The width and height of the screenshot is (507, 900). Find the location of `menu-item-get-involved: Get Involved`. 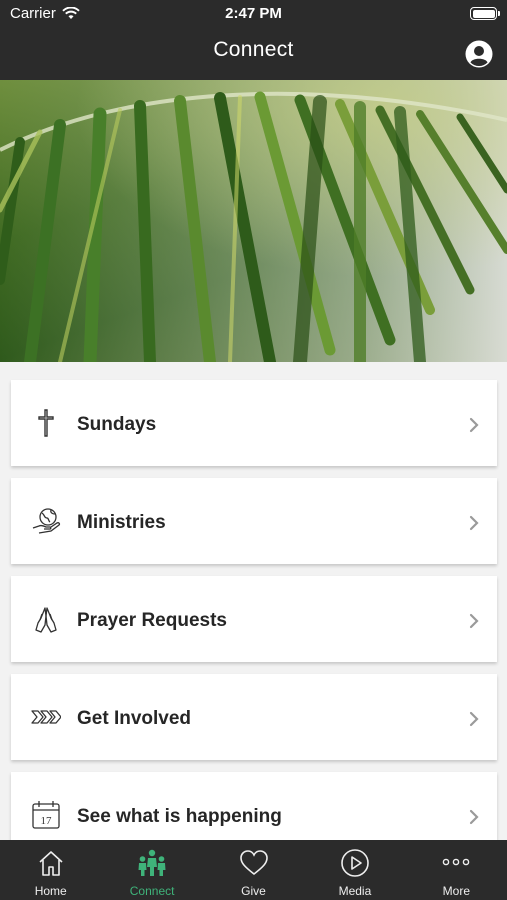

menu-item-get-involved: Get Involved is located at coordinates (254, 717).